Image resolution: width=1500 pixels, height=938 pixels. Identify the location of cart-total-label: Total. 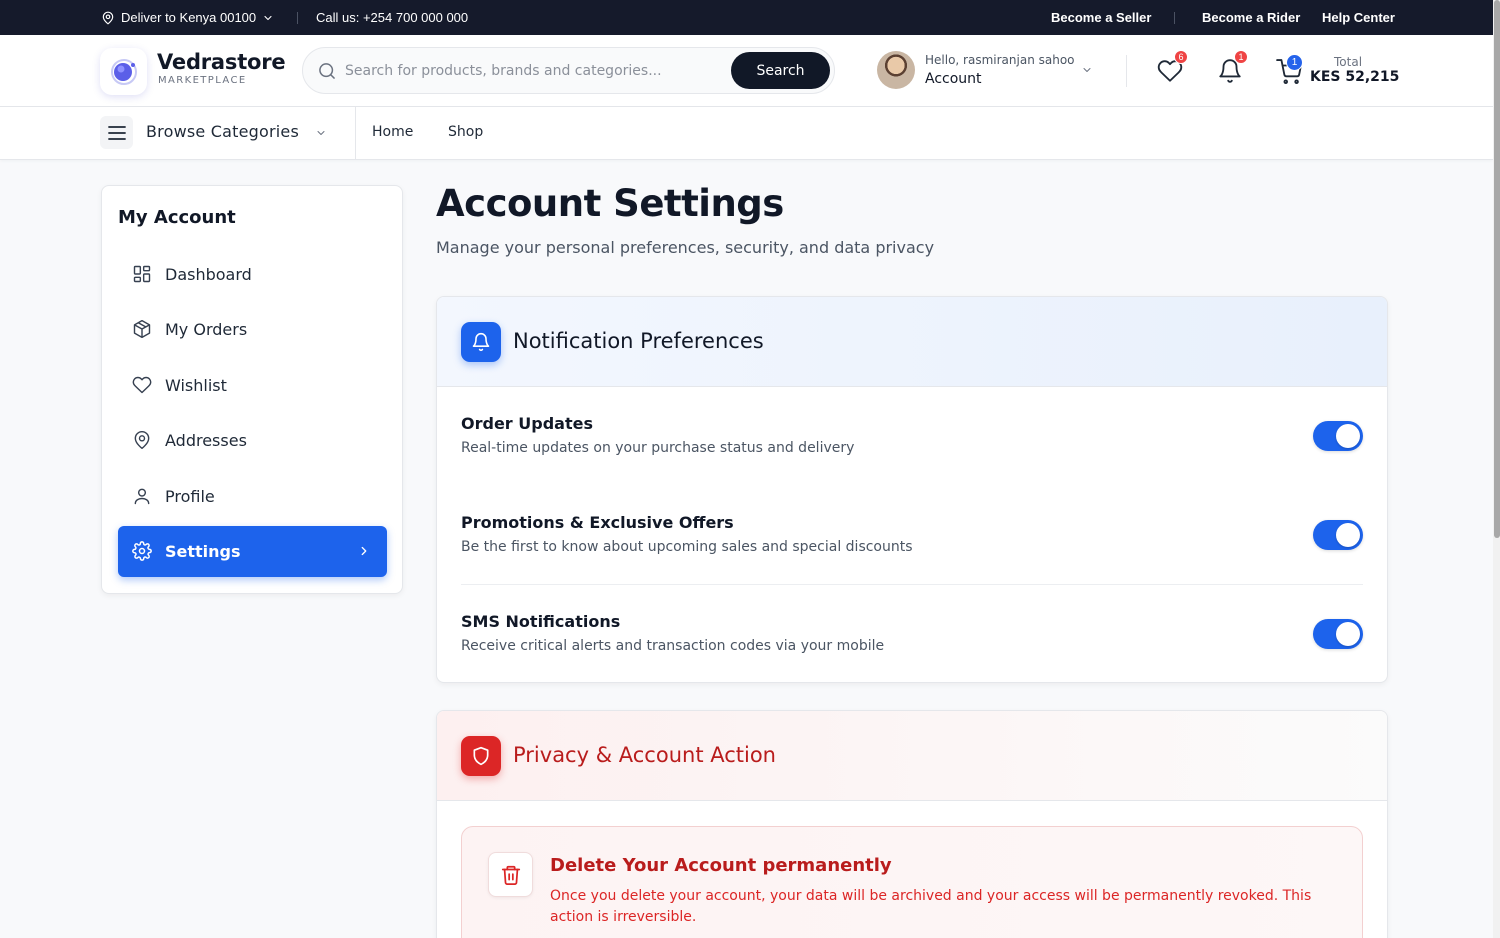
(1348, 62).